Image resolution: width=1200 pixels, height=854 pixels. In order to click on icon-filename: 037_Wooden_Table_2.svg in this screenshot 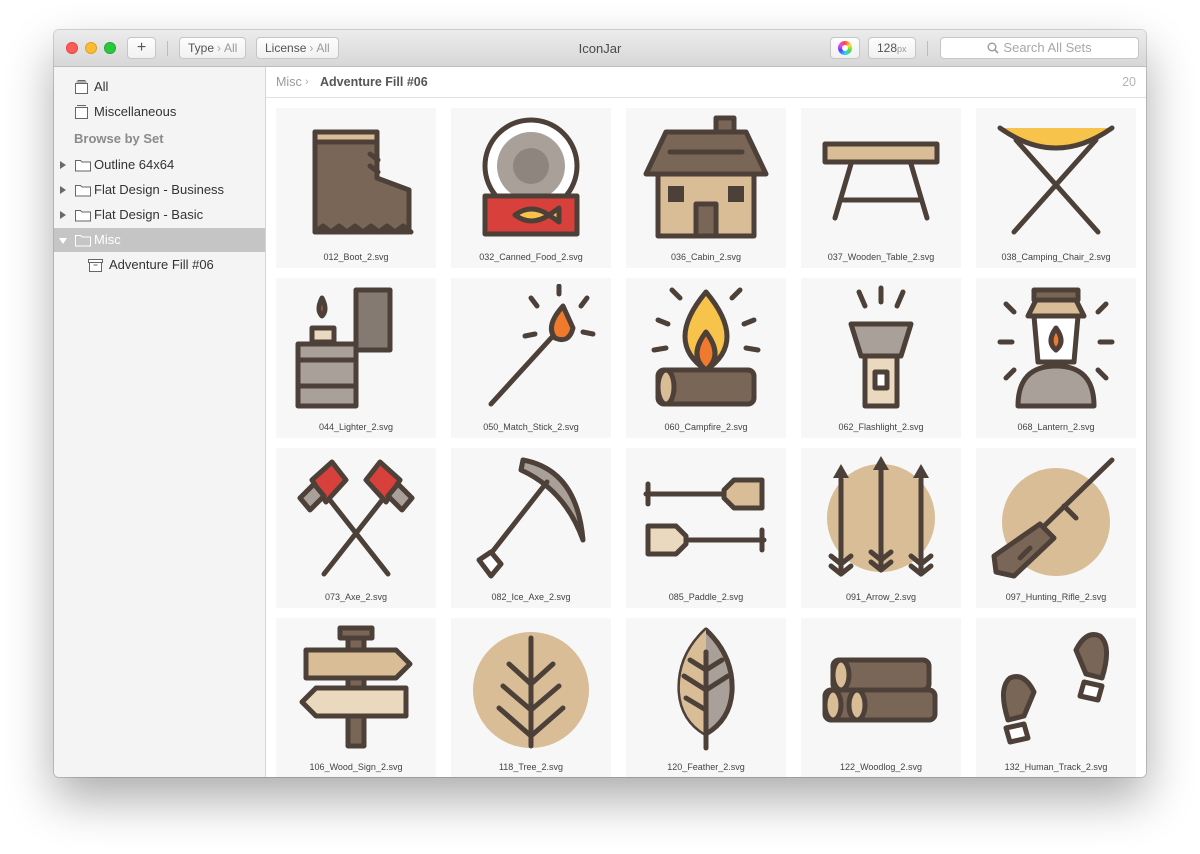, I will do `click(881, 257)`.